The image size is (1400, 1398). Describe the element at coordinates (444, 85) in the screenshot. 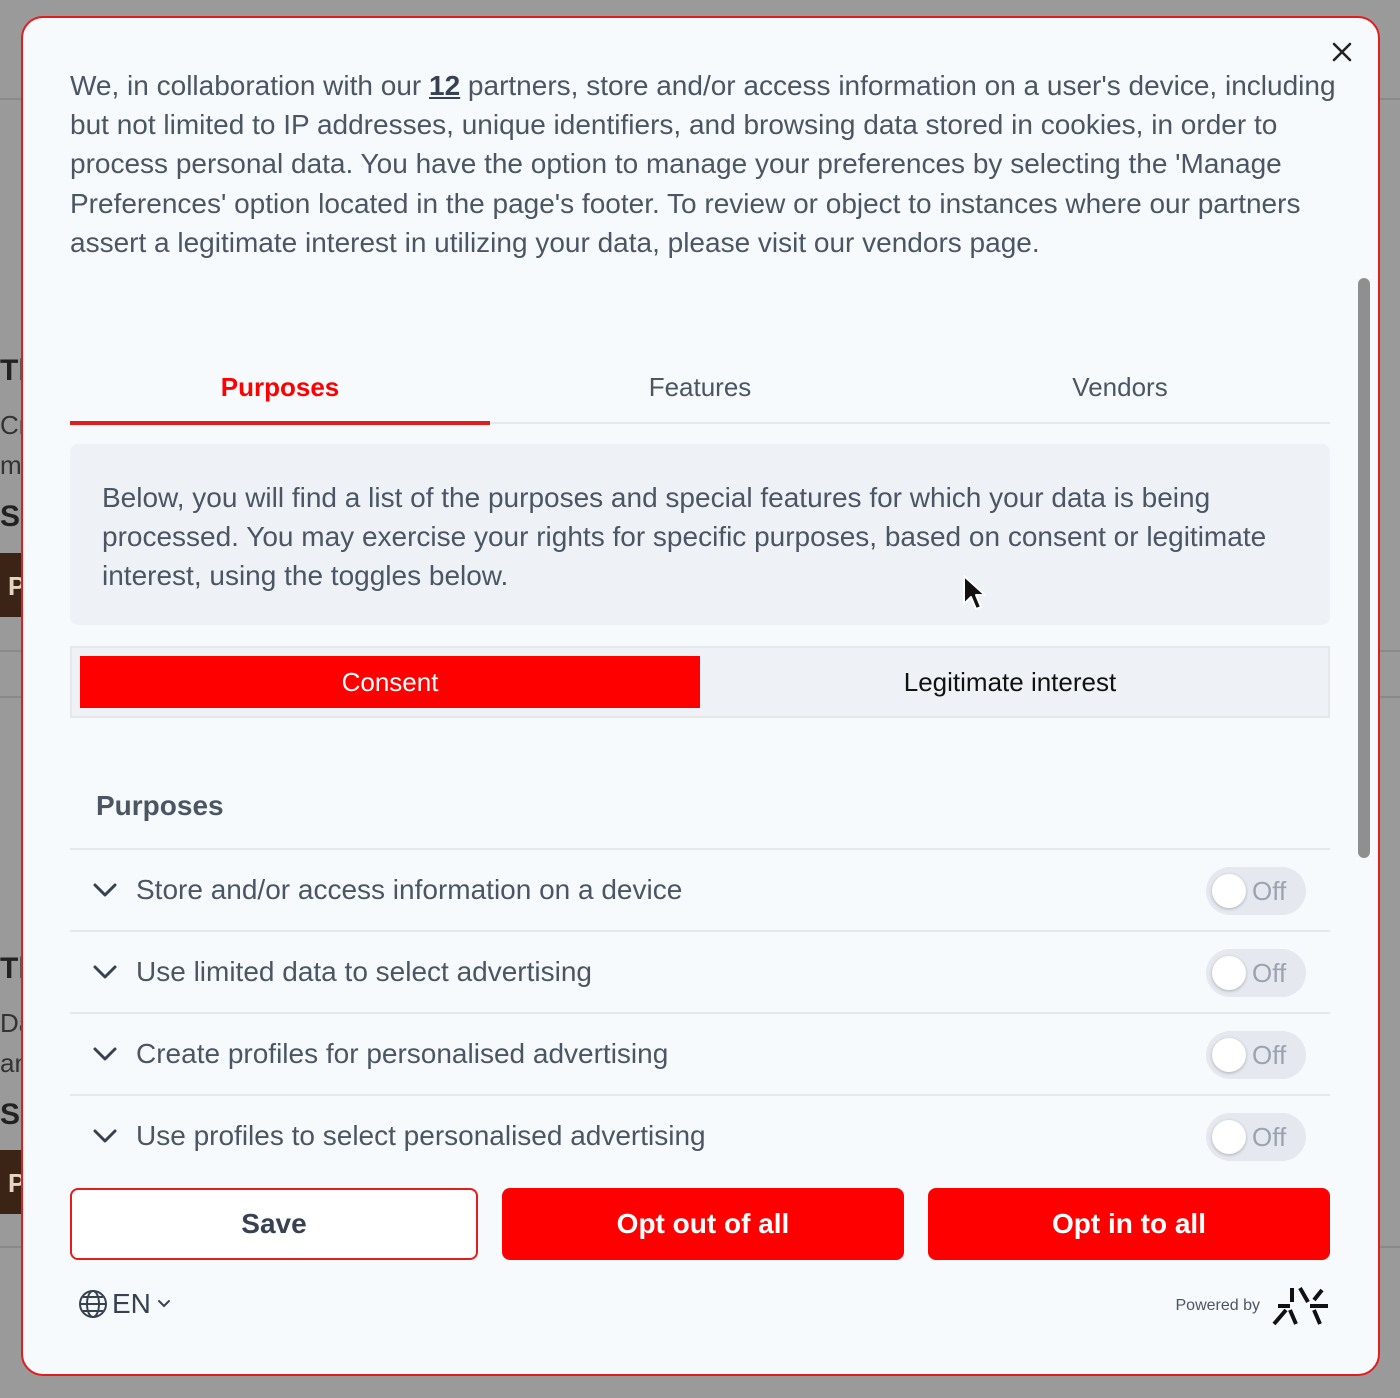

I see `partners-link: 12` at that location.